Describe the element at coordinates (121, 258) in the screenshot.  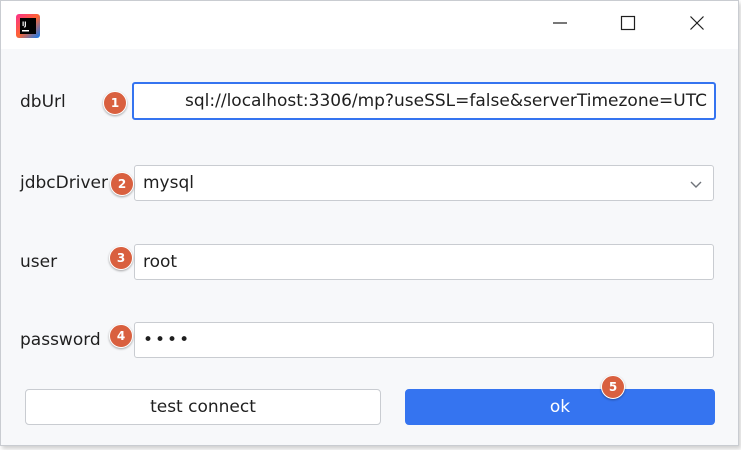
I see `callout-badge-3: 3` at that location.